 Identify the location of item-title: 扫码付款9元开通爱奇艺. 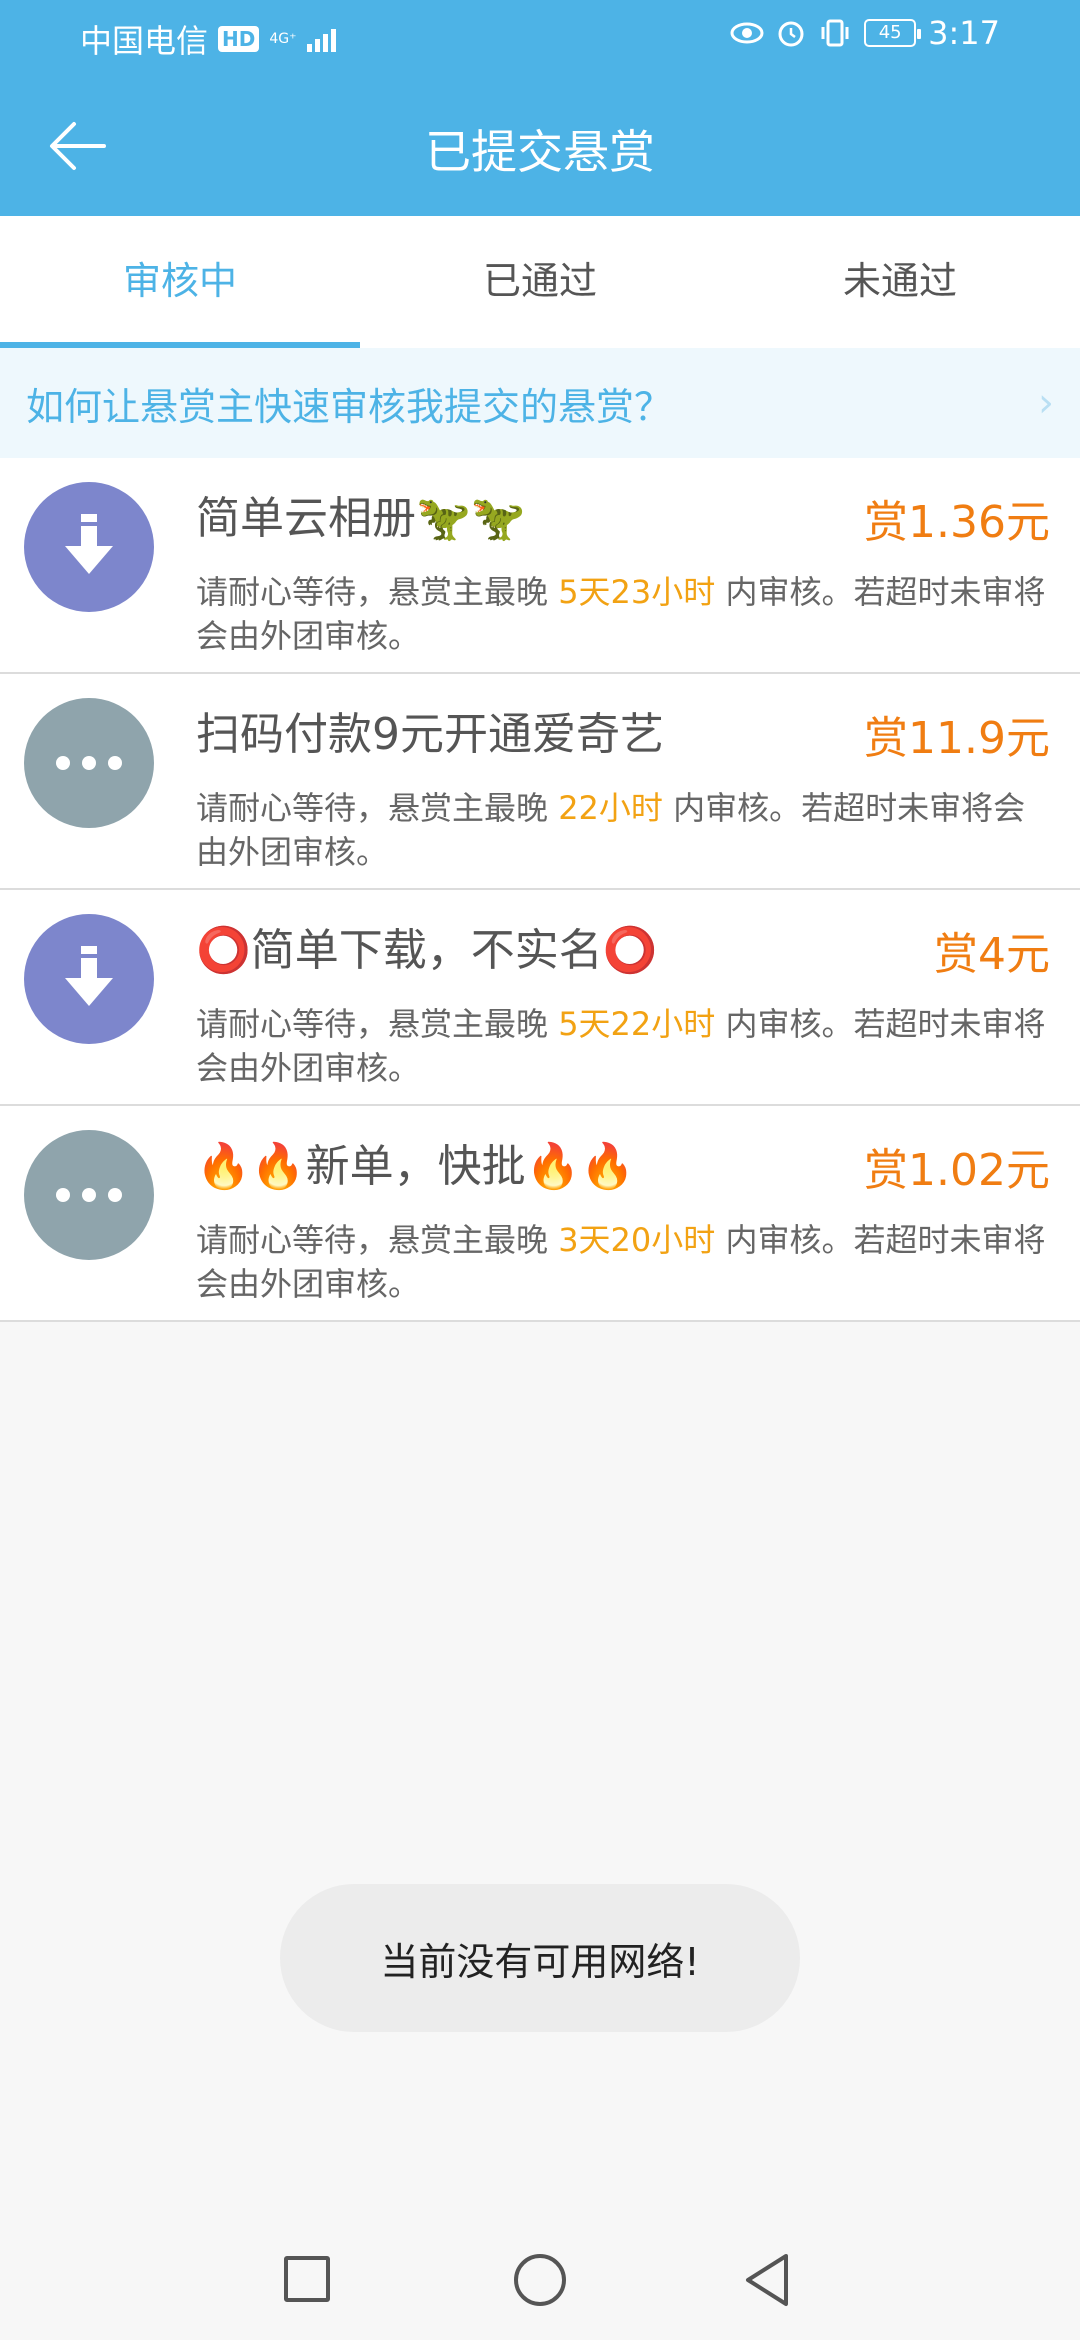
(430, 734).